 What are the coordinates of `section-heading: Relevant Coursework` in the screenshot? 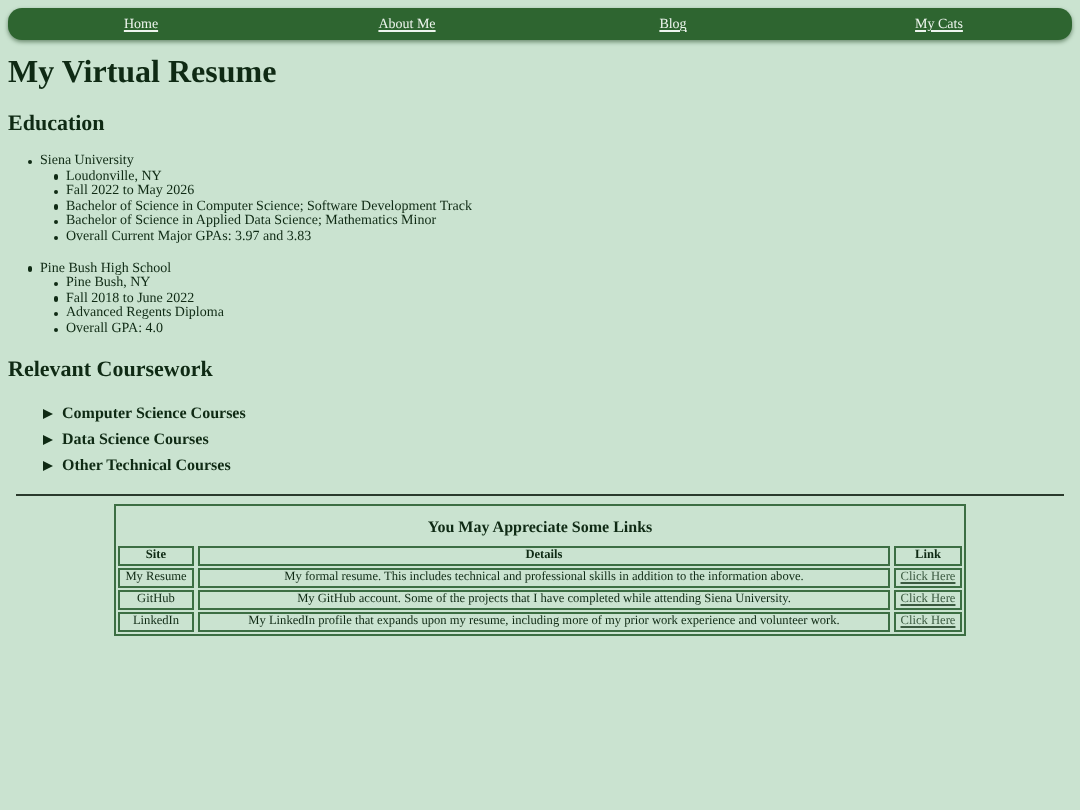 It's located at (111, 370).